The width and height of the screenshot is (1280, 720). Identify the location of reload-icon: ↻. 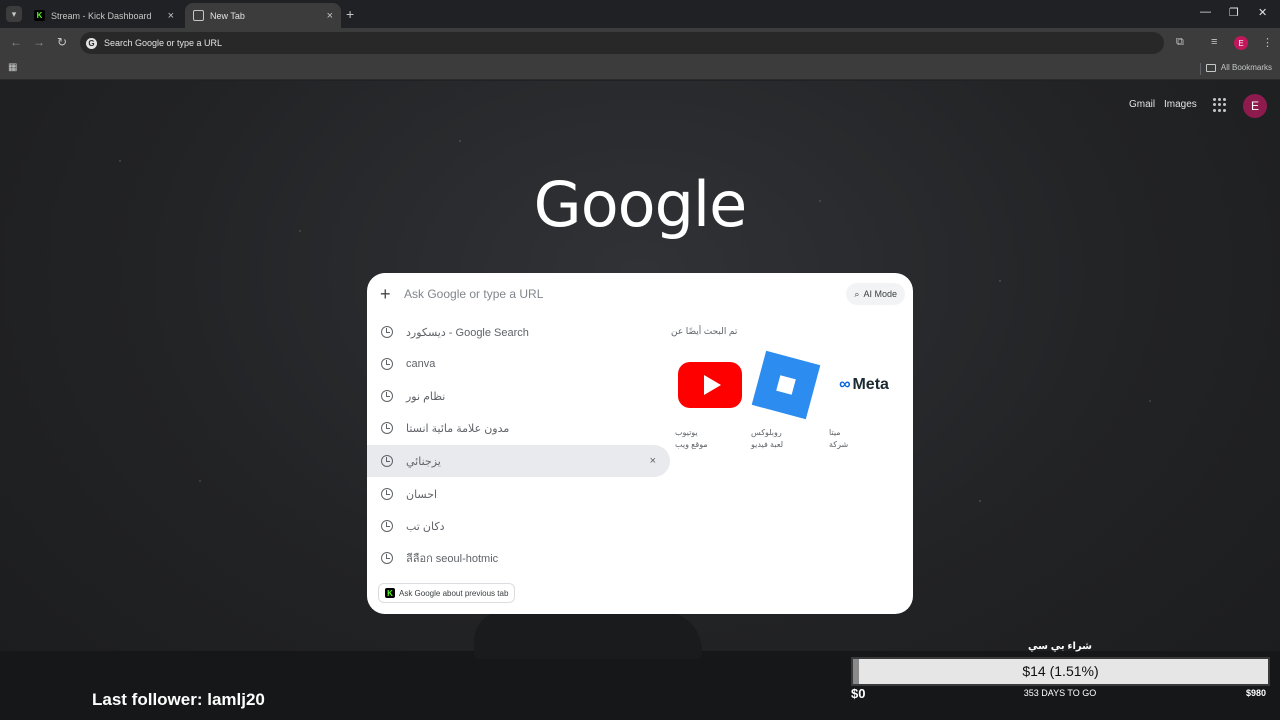
(62, 42).